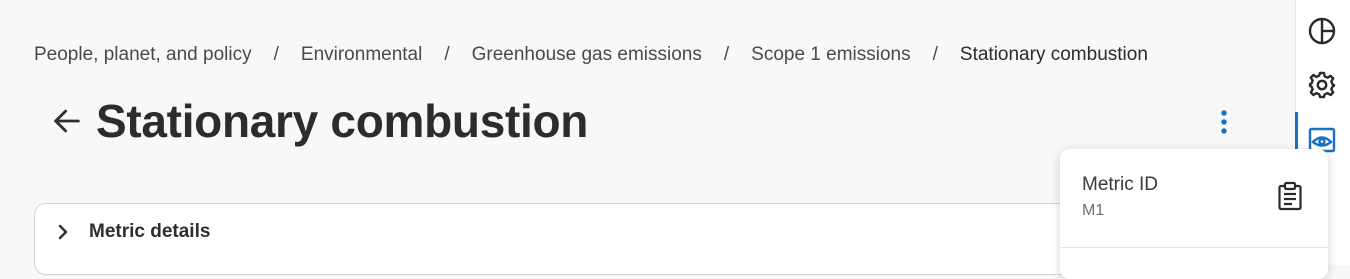 Image resolution: width=1350 pixels, height=279 pixels. I want to click on chevron-right-icon, so click(63, 232).